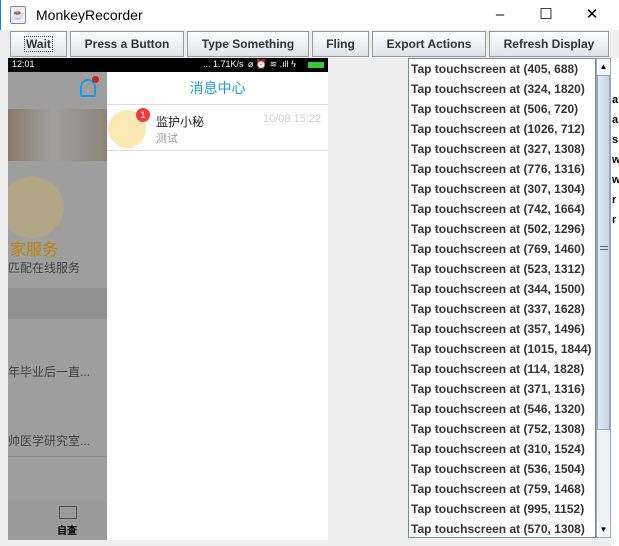 The image size is (619, 546). I want to click on banner-image, so click(57, 135).